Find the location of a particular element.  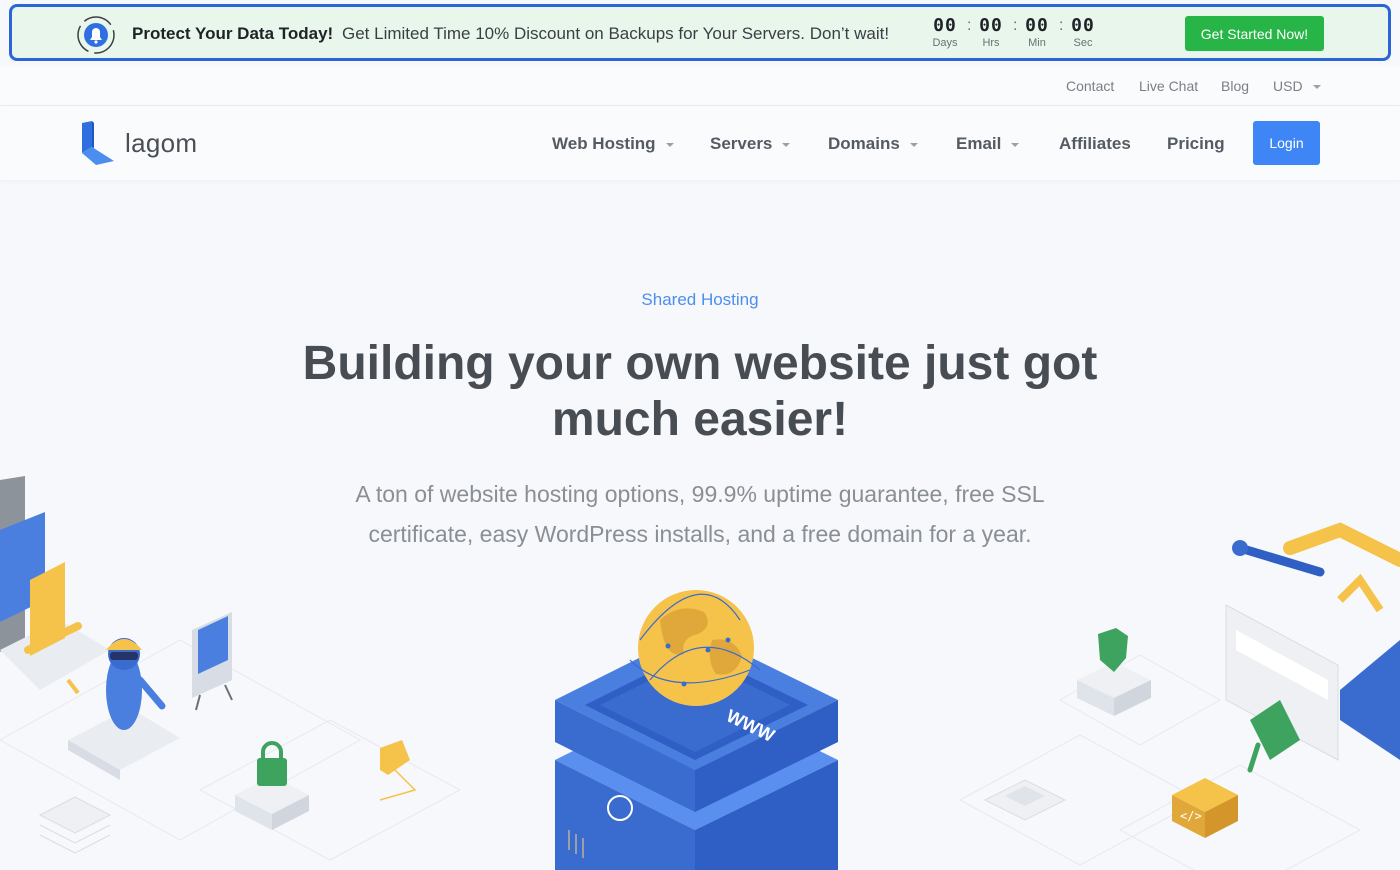

nav-domains-label: Domains is located at coordinates (864, 143).